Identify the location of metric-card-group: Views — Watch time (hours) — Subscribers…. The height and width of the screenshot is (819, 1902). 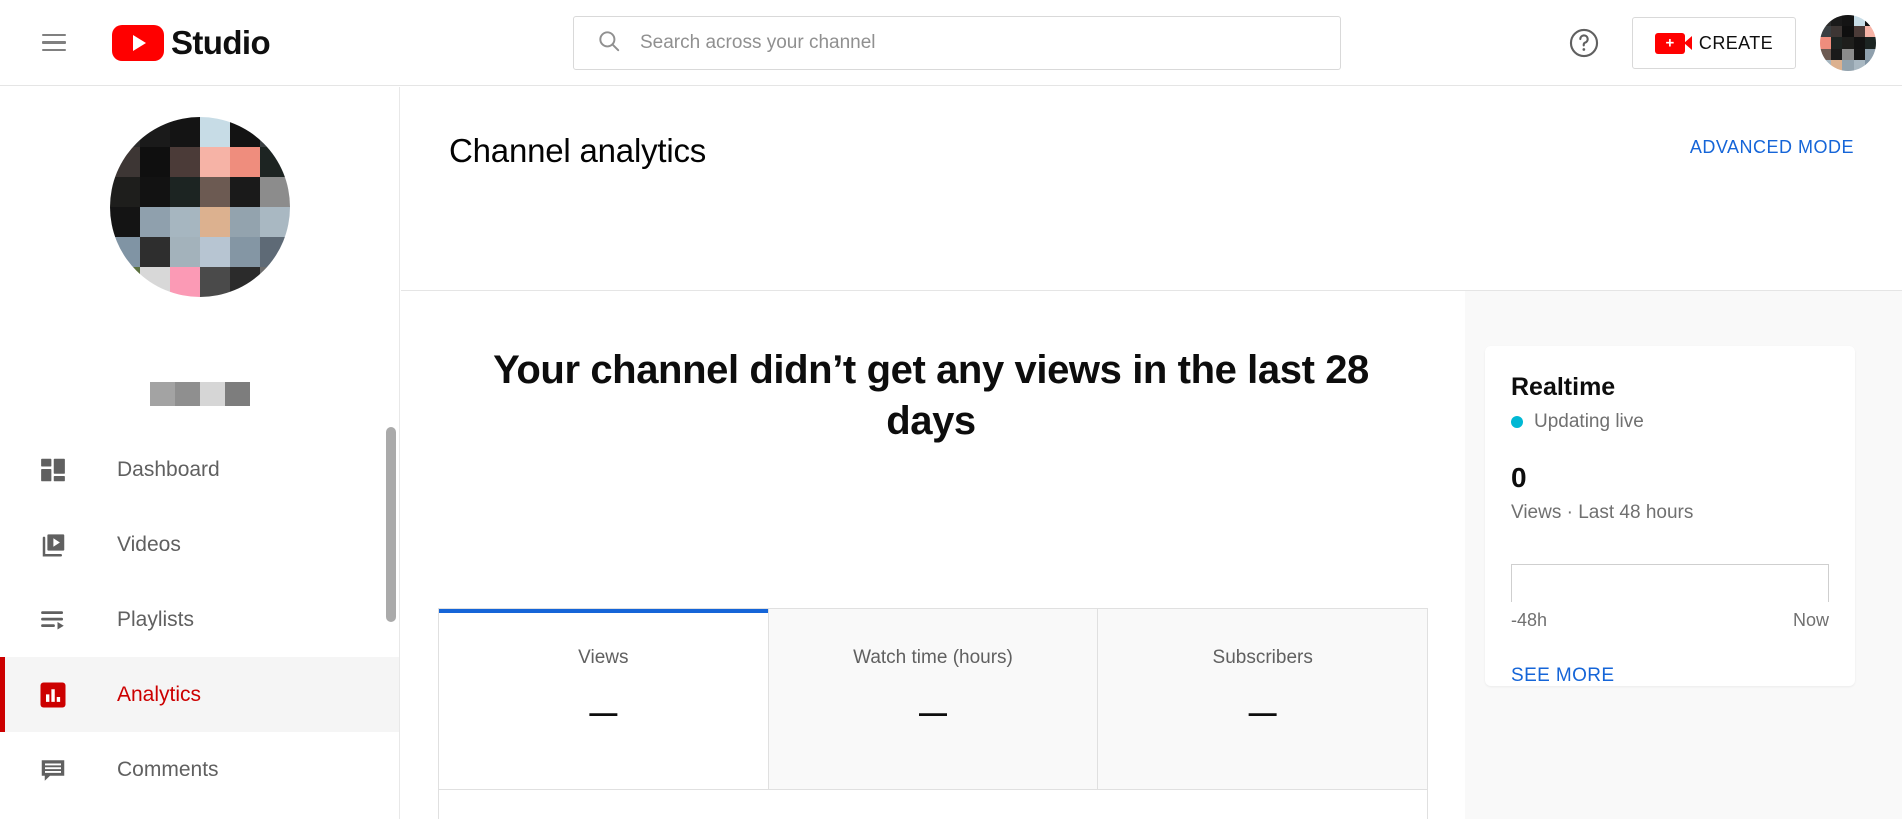
(933, 699).